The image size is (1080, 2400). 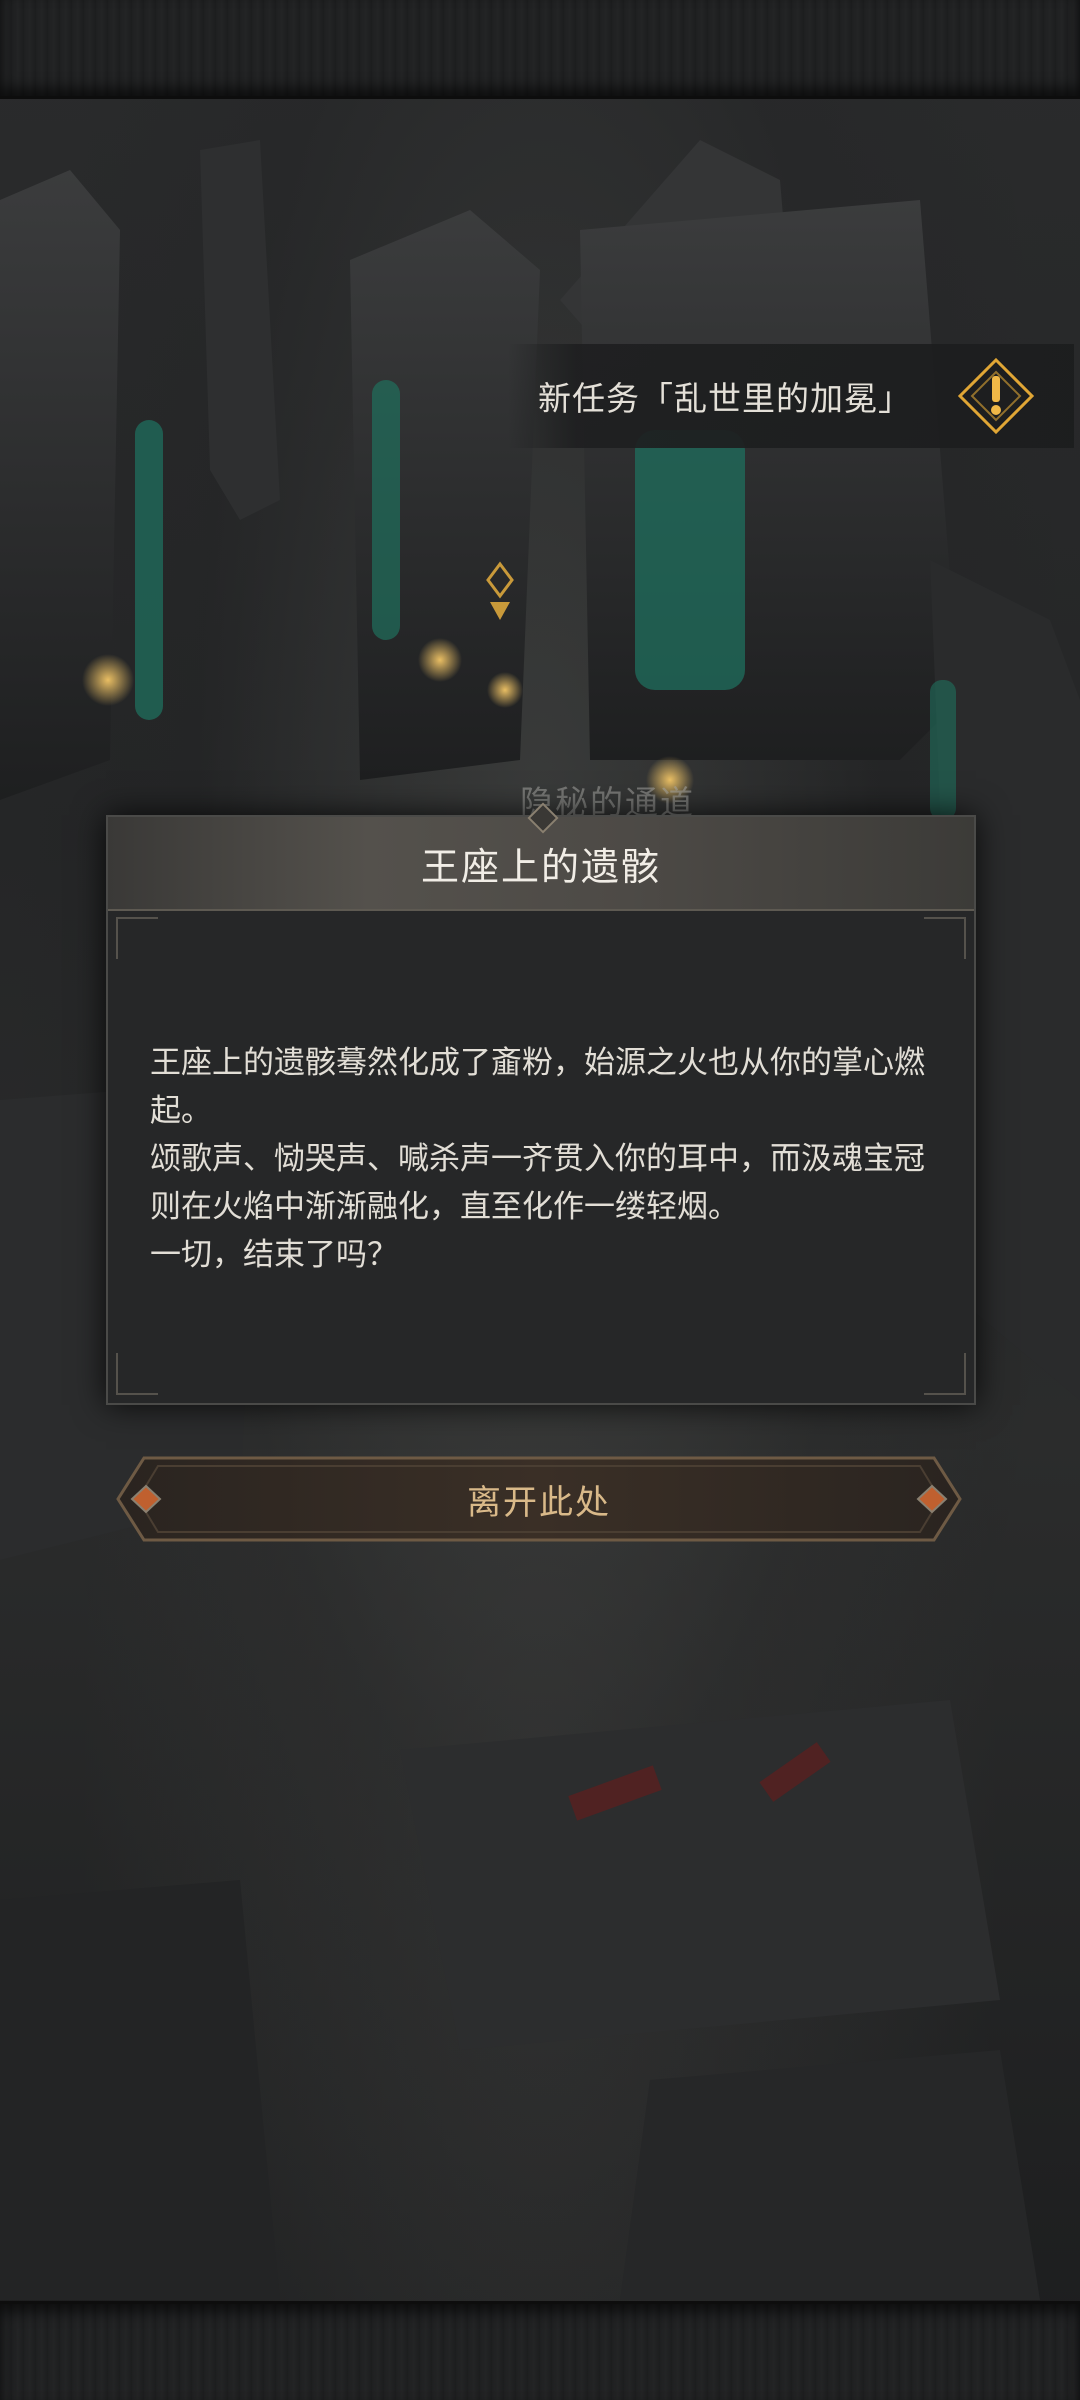 I want to click on quest-alert-icon, so click(x=996, y=396).